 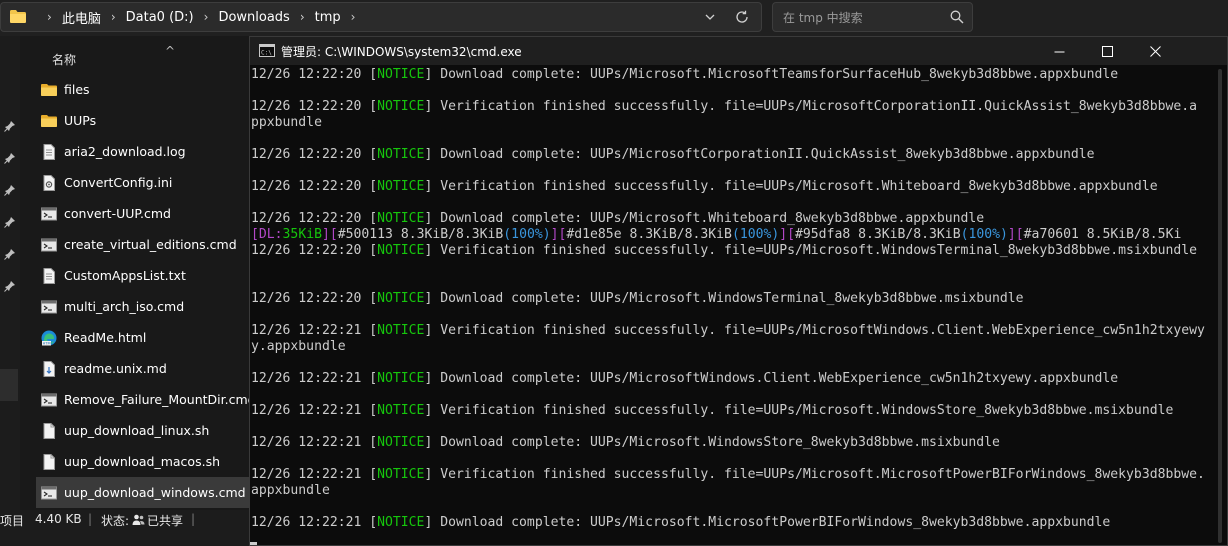 I want to click on breadcrumb: › 此电脑 › Data0 (D:) › Downloads › tmp ›, so click(x=201, y=17).